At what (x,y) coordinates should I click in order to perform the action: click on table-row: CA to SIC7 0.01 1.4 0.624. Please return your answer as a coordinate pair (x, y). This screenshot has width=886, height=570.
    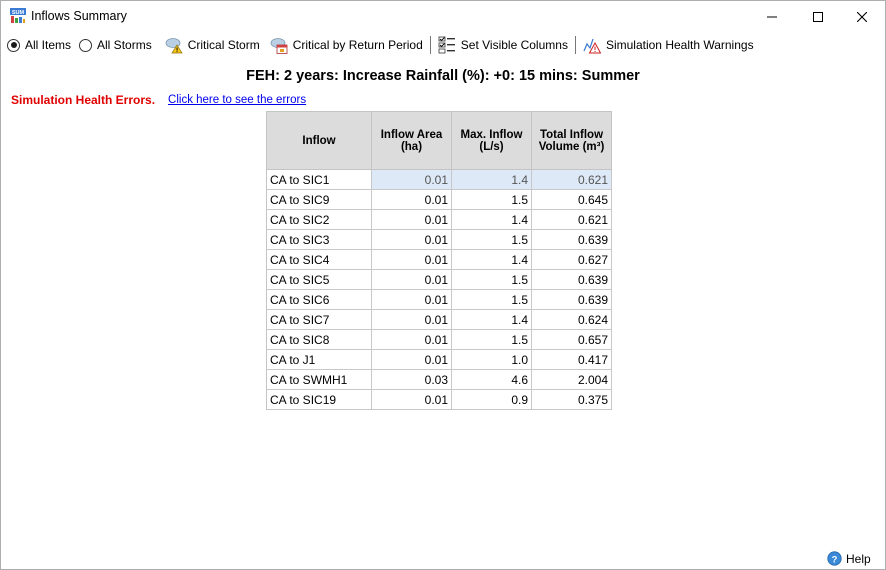
    Looking at the image, I should click on (439, 319).